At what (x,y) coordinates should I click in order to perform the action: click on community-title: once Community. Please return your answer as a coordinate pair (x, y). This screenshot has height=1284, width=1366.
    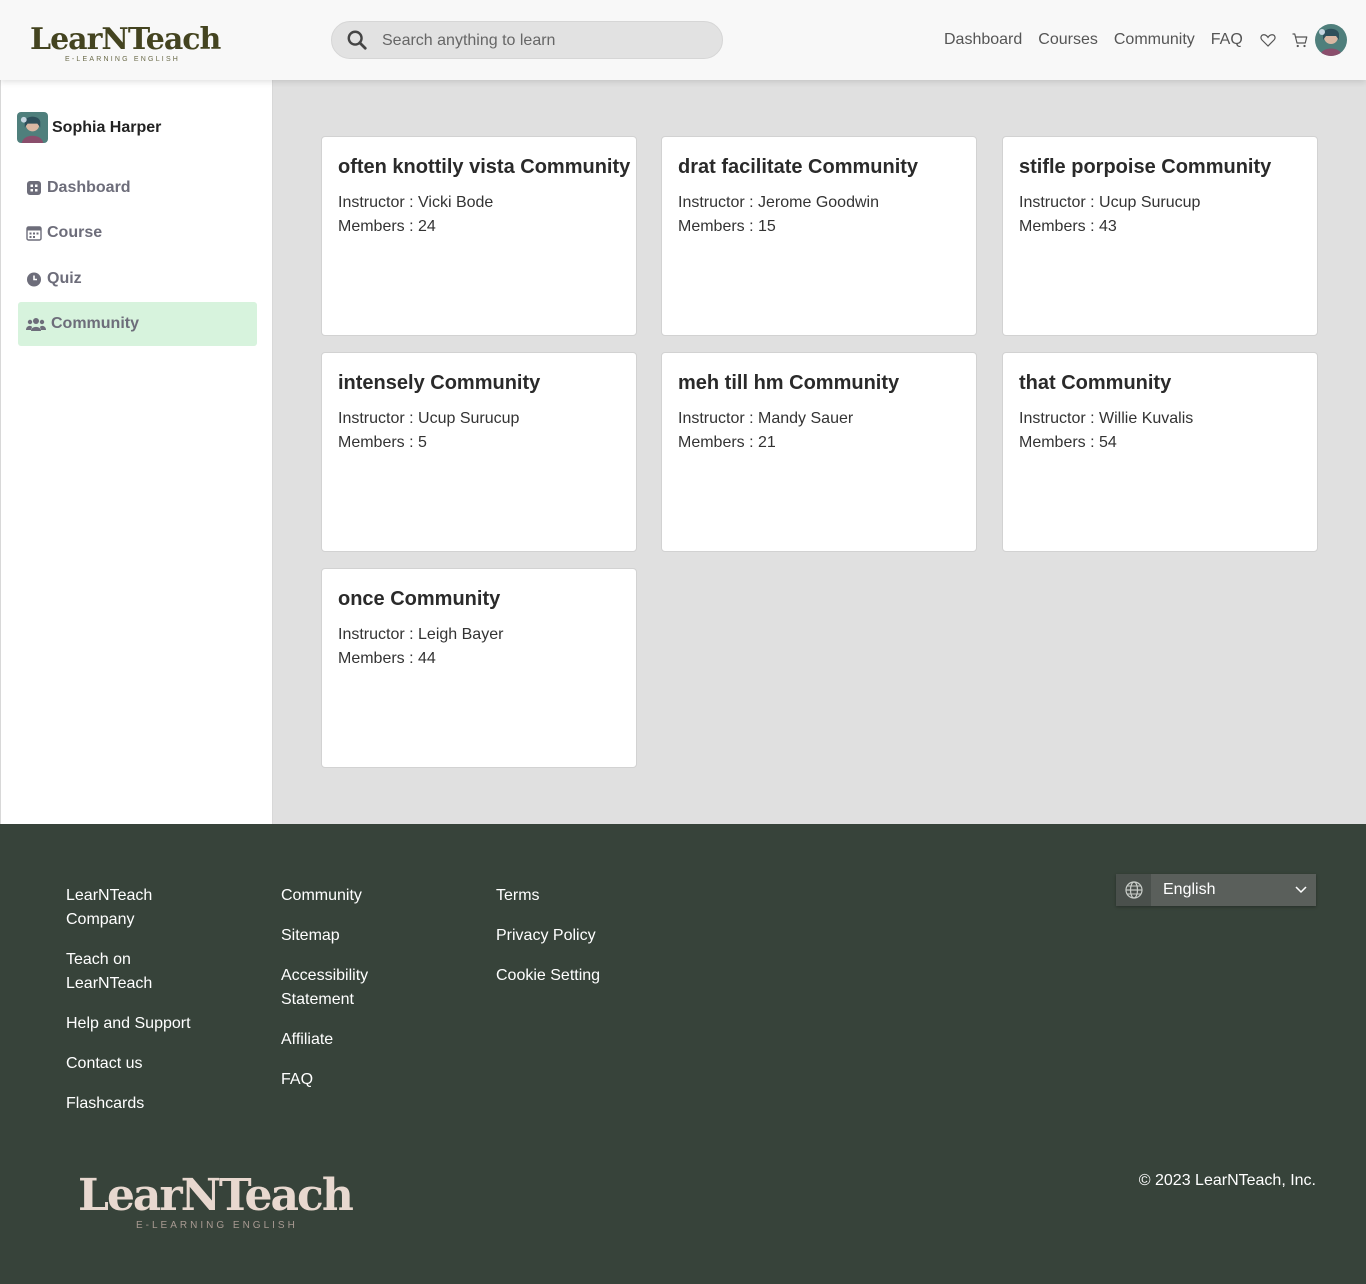
    Looking at the image, I should click on (419, 599).